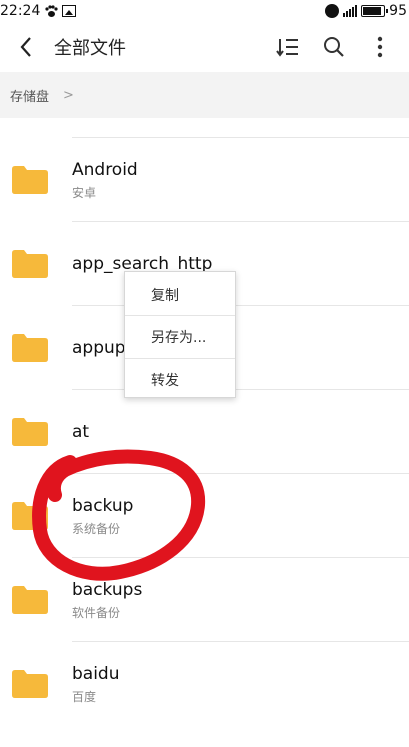 This screenshot has width=409, height=747. Describe the element at coordinates (204, 516) in the screenshot. I see `list-item: backup 系统备份` at that location.